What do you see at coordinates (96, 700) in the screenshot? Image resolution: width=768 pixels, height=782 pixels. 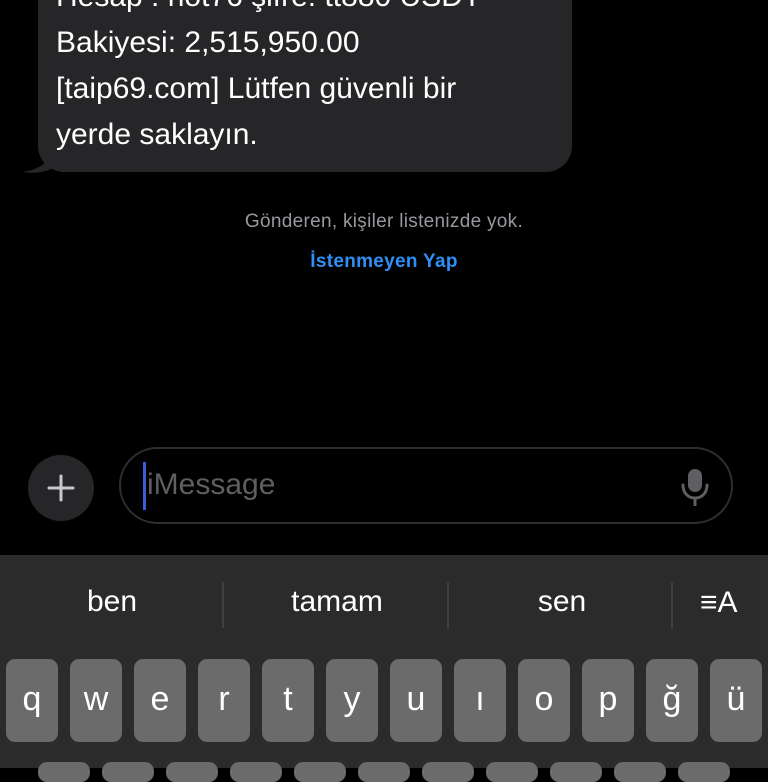 I see `key-w: w` at bounding box center [96, 700].